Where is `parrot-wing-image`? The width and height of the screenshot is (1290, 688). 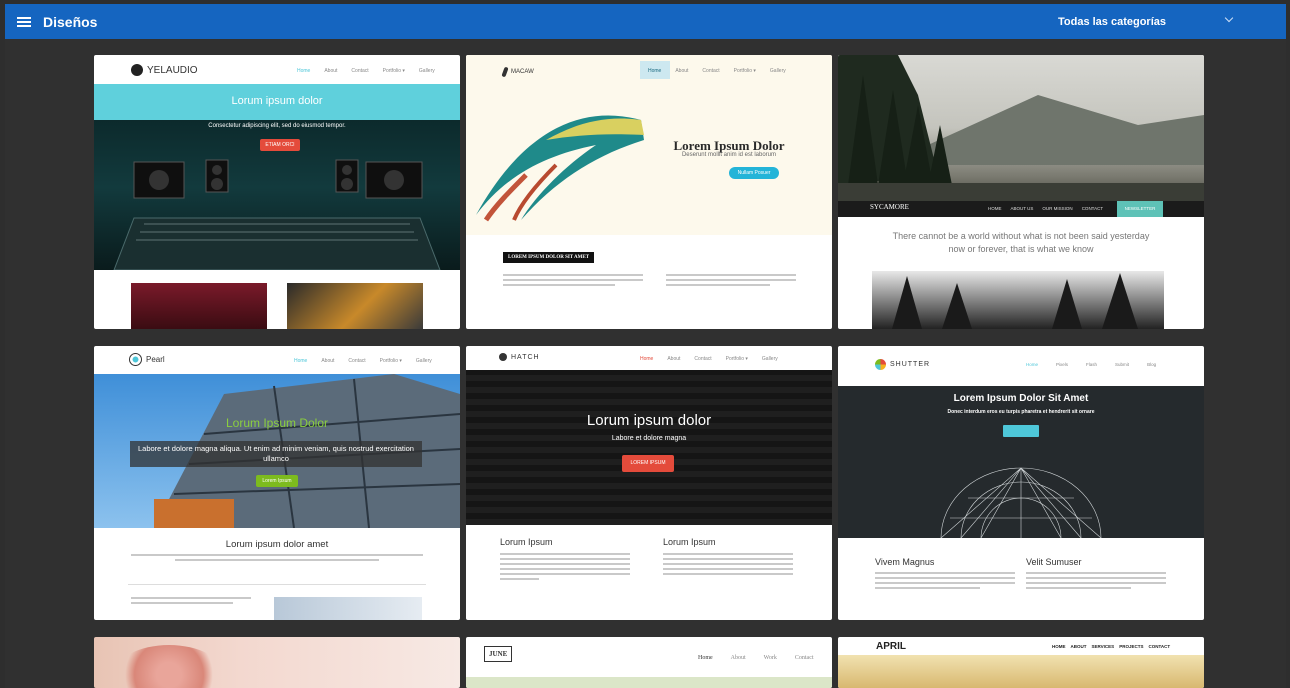 parrot-wing-image is located at coordinates (560, 168).